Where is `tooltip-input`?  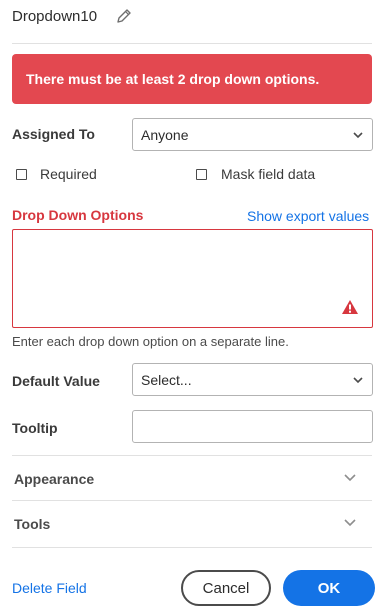
tooltip-input is located at coordinates (252, 426).